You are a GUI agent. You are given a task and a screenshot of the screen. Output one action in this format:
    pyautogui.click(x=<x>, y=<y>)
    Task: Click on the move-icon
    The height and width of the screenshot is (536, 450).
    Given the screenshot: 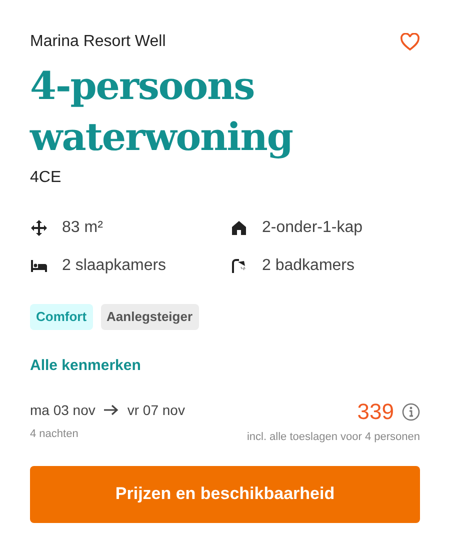 What is the action you would take?
    pyautogui.click(x=39, y=228)
    